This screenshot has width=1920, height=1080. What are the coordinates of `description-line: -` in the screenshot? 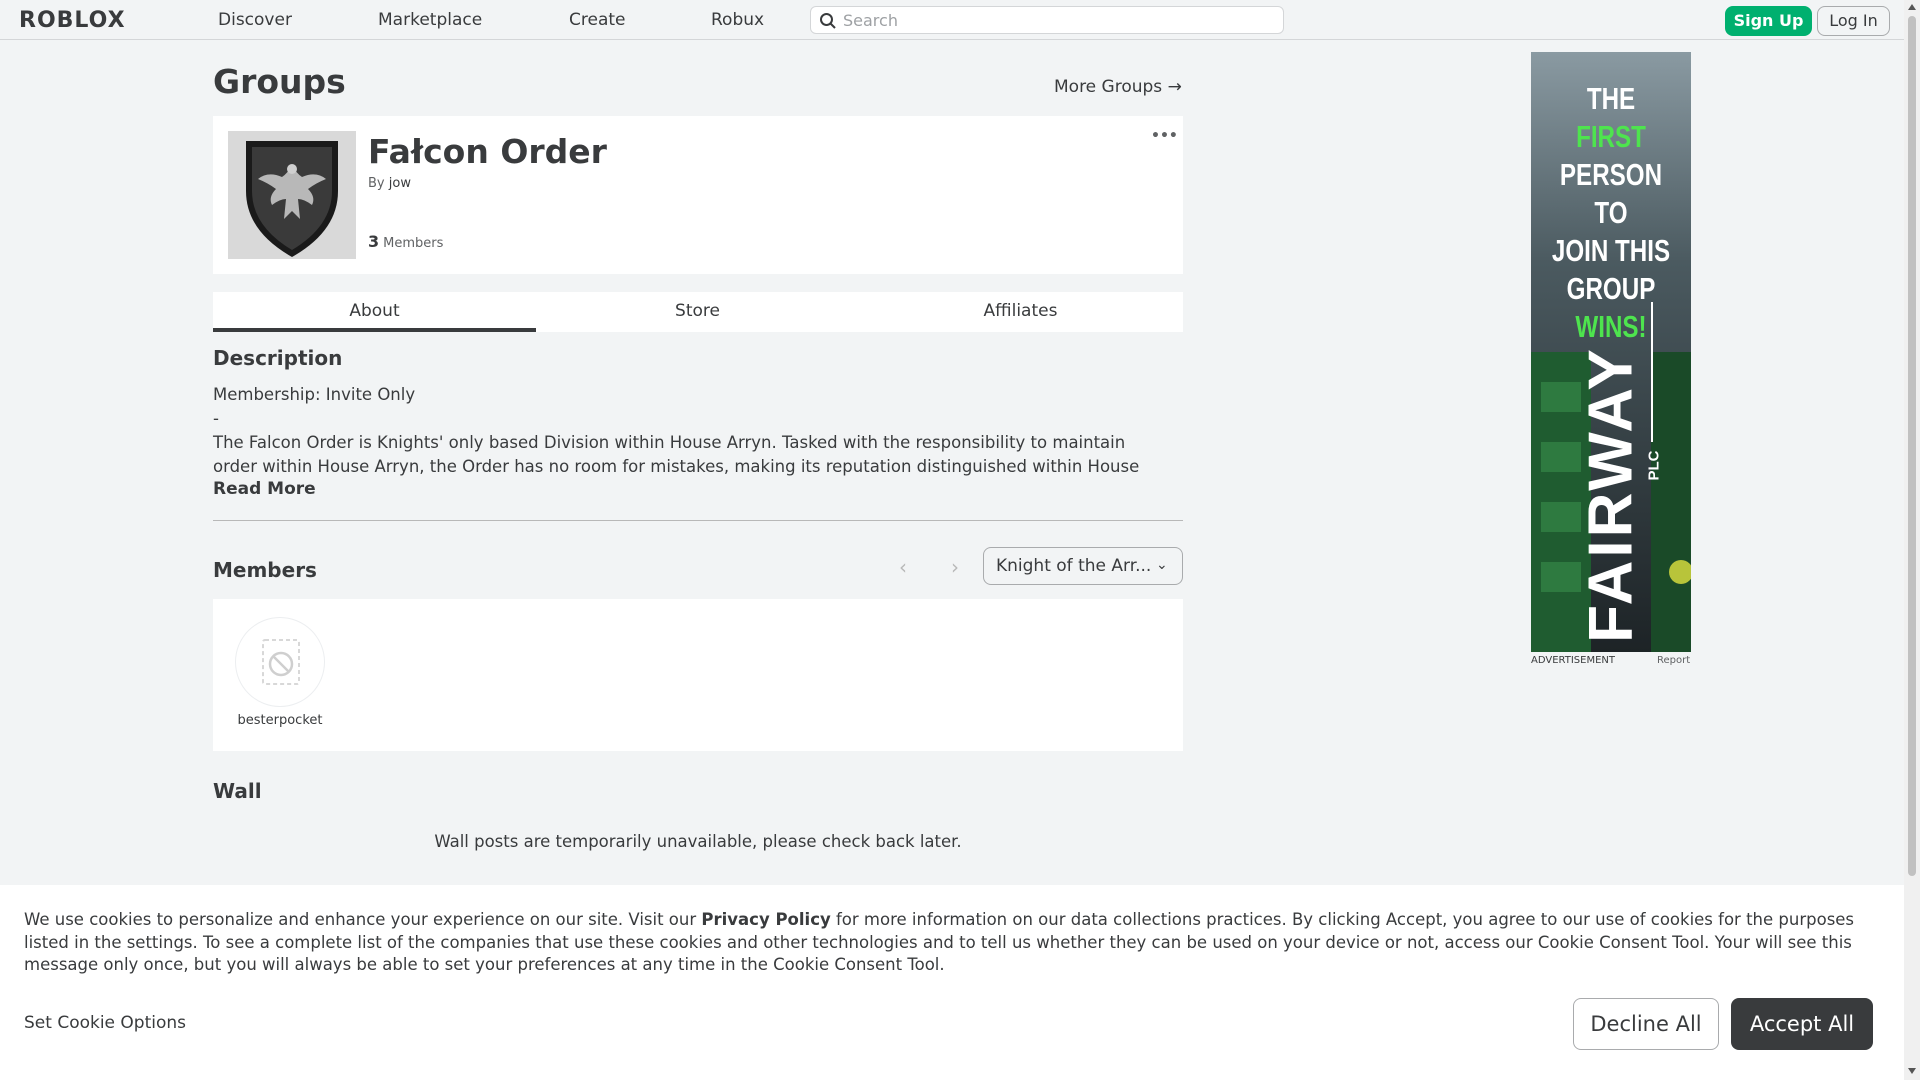 It's located at (216, 418).